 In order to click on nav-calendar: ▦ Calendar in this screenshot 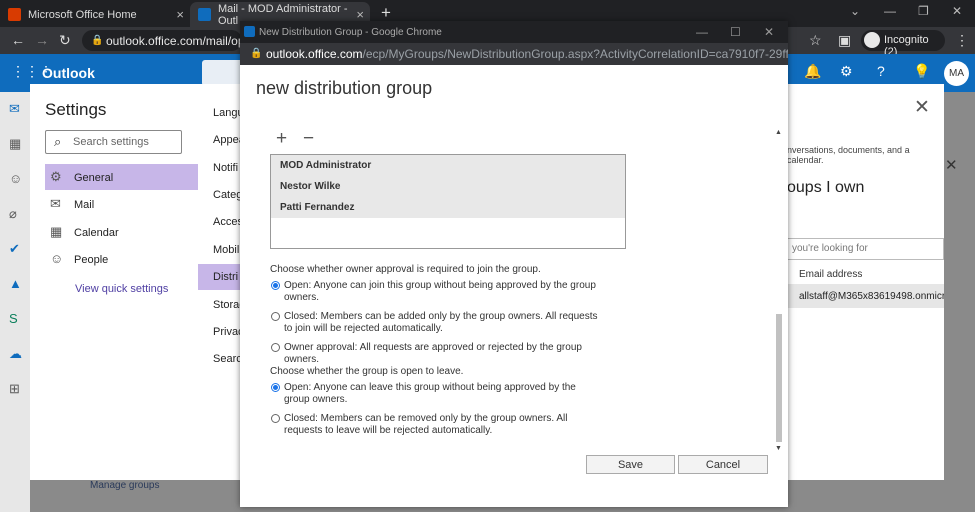, I will do `click(121, 232)`.